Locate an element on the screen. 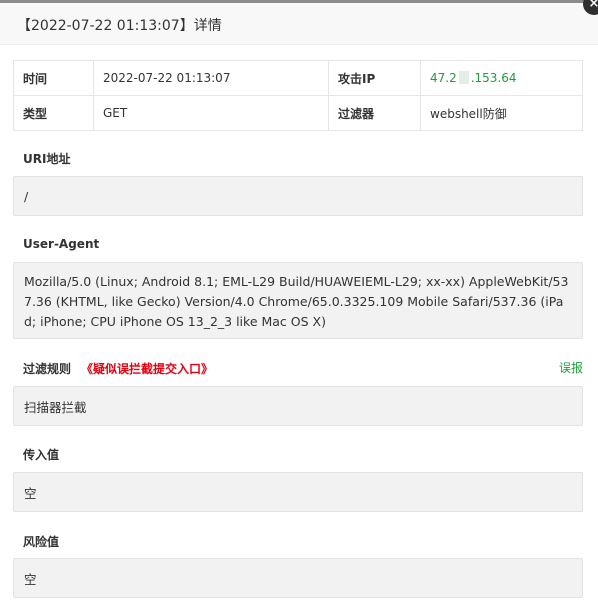 The image size is (598, 612). table-row: 类型 GET 过滤器 webshell防御 is located at coordinates (298, 113).